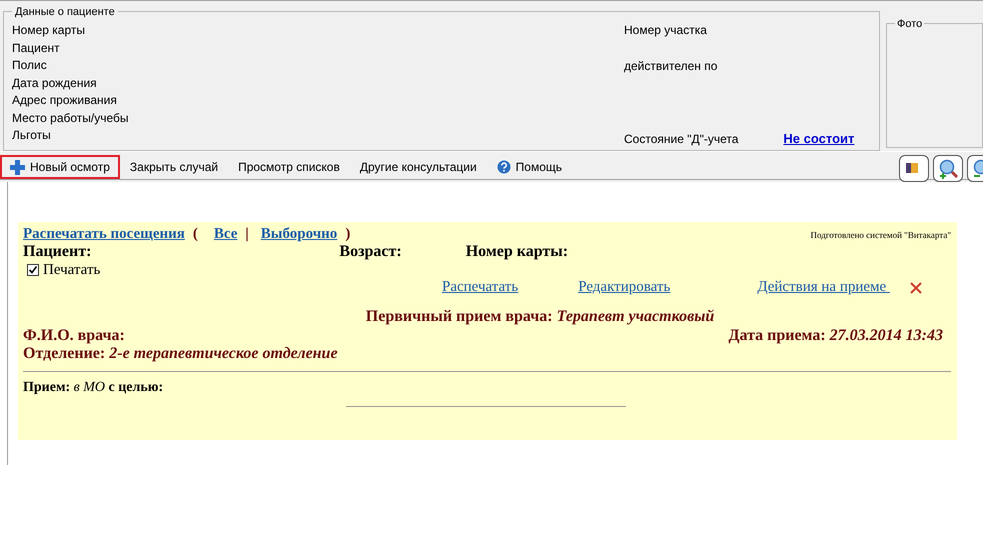 The height and width of the screenshot is (540, 983). I want to click on all-link: Все, so click(226, 235).